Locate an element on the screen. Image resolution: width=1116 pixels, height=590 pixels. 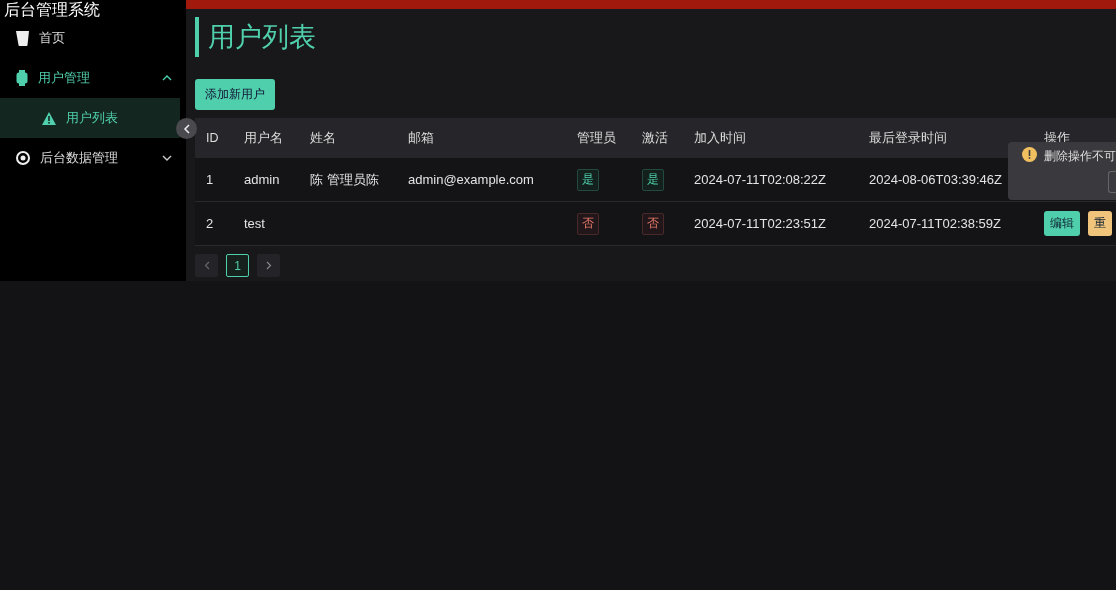
table-cell: admin@example.com is located at coordinates (481, 180).